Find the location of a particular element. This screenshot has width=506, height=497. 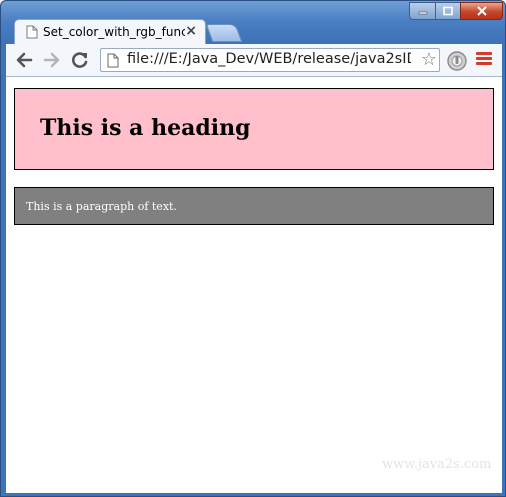

watermark: www.java2s.com is located at coordinates (437, 464).